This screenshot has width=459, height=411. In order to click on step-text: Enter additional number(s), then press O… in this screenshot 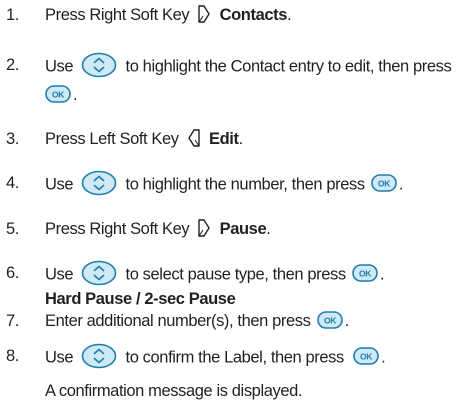, I will do `click(252, 321)`.